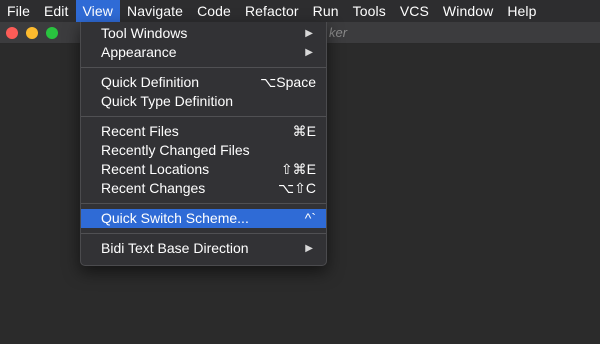 The width and height of the screenshot is (600, 344). What do you see at coordinates (369, 11) in the screenshot?
I see `menu-tools: Tools` at bounding box center [369, 11].